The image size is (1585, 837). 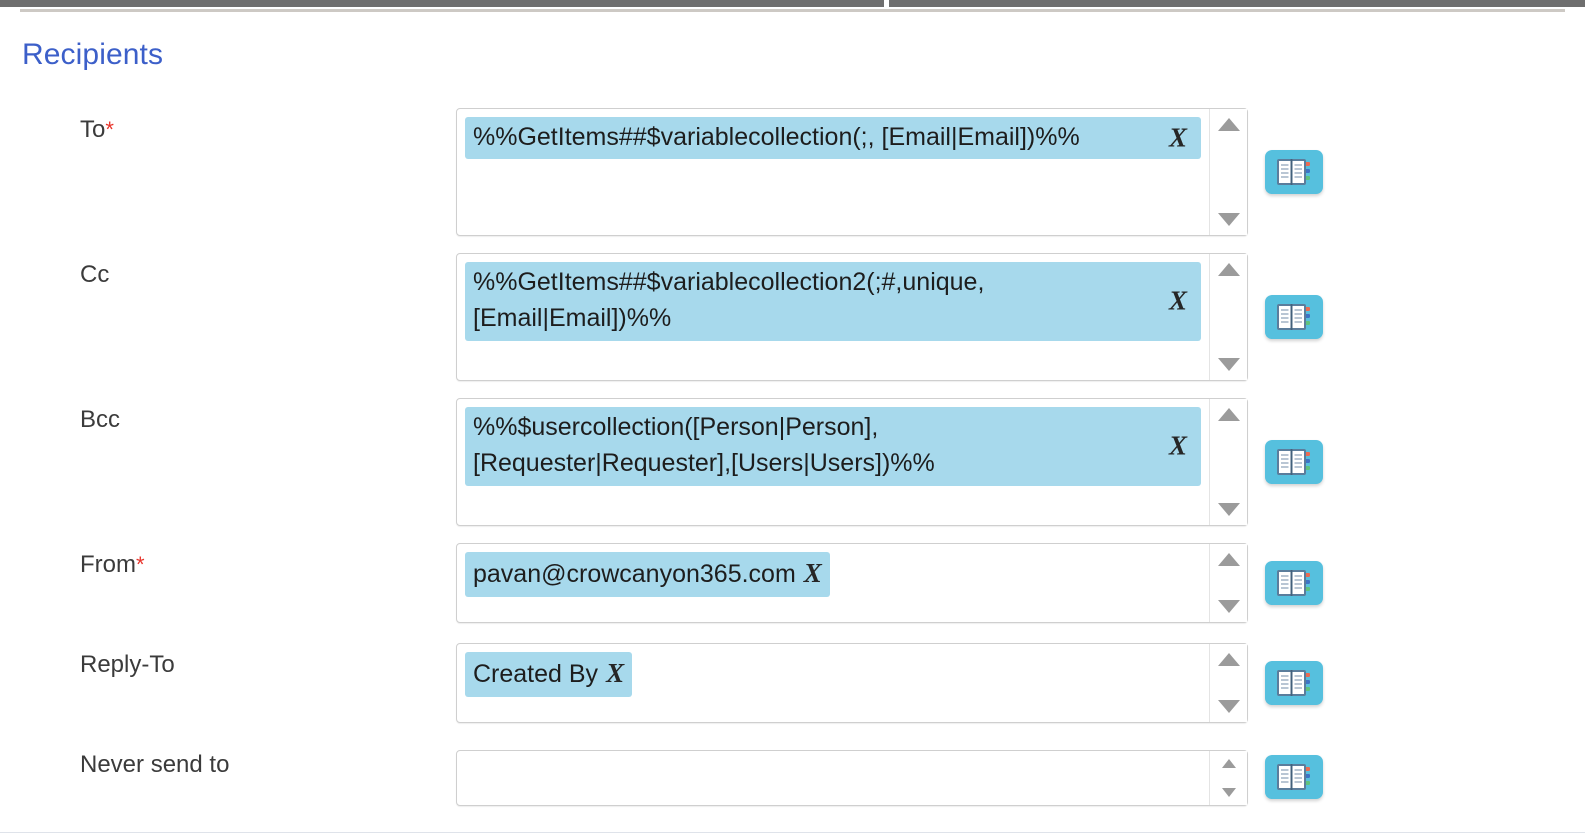 I want to click on address-book-picker-reply-to, so click(x=1294, y=683).